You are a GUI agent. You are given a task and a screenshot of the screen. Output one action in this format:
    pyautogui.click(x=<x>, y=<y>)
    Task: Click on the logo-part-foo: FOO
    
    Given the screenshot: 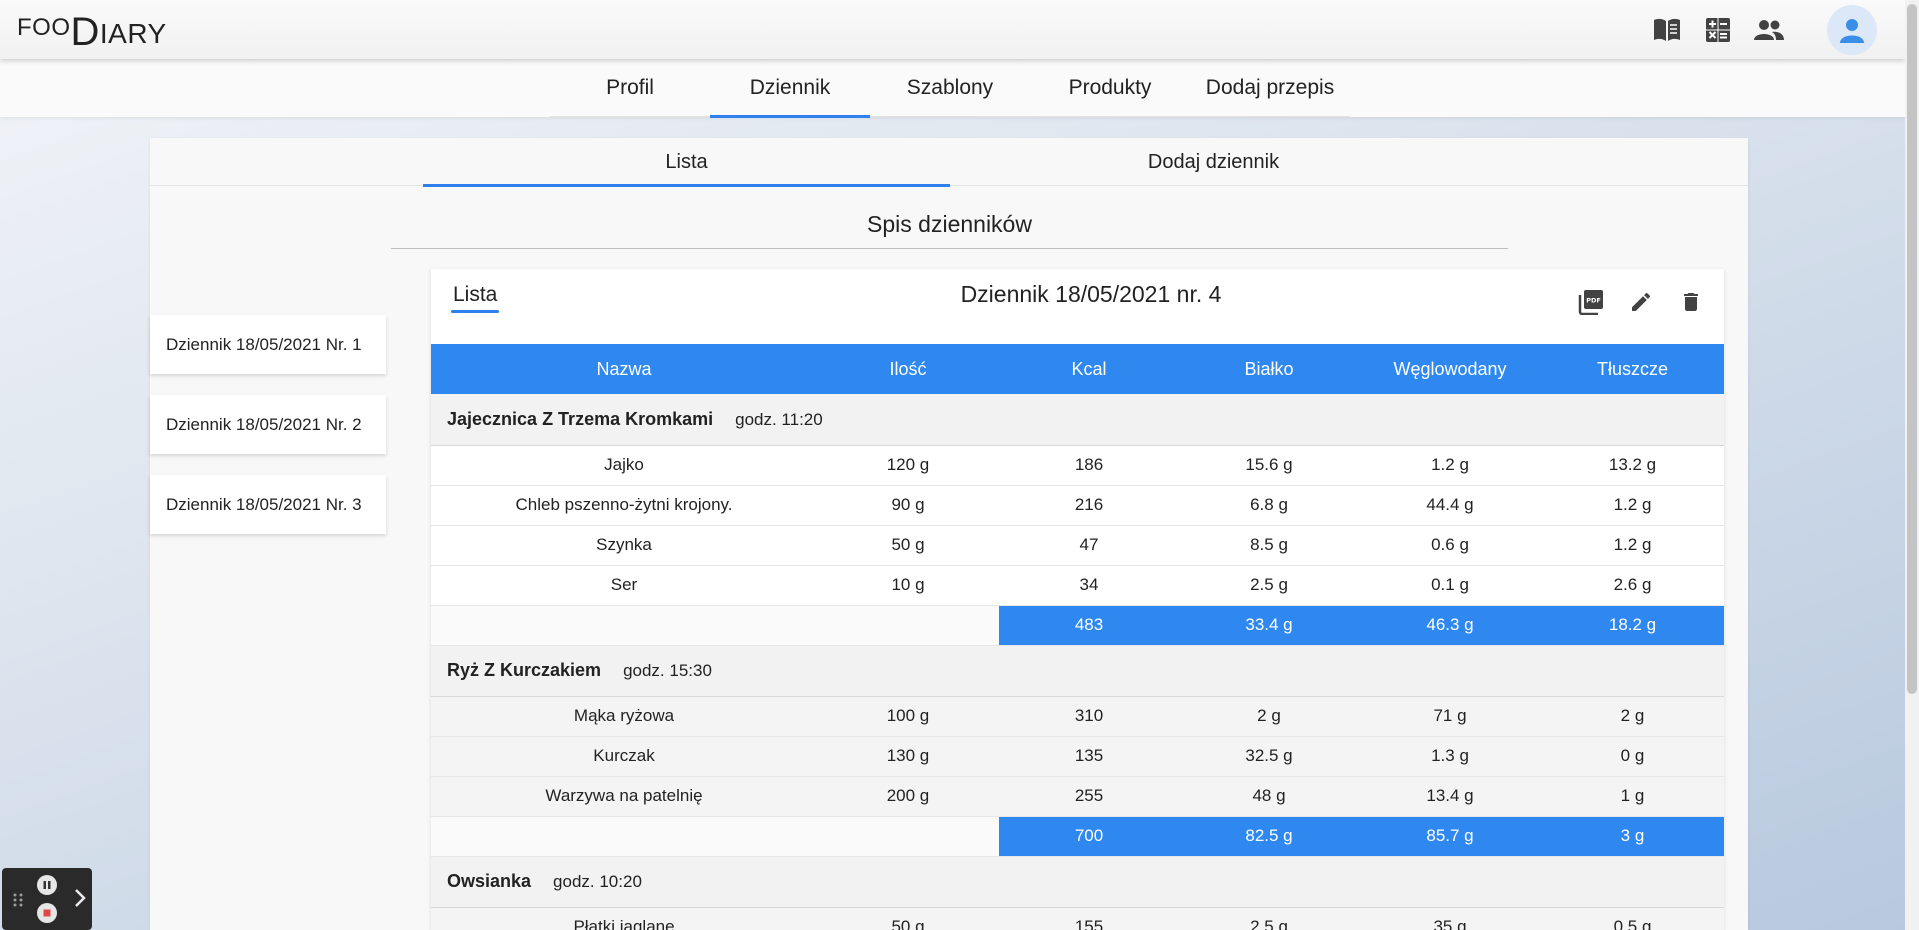 What is the action you would take?
    pyautogui.click(x=44, y=27)
    